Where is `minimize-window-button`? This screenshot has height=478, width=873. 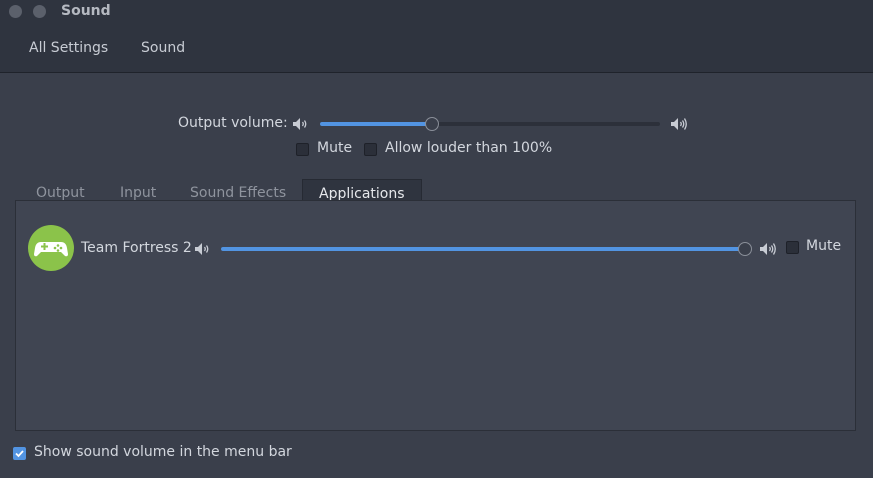 minimize-window-button is located at coordinates (39, 11).